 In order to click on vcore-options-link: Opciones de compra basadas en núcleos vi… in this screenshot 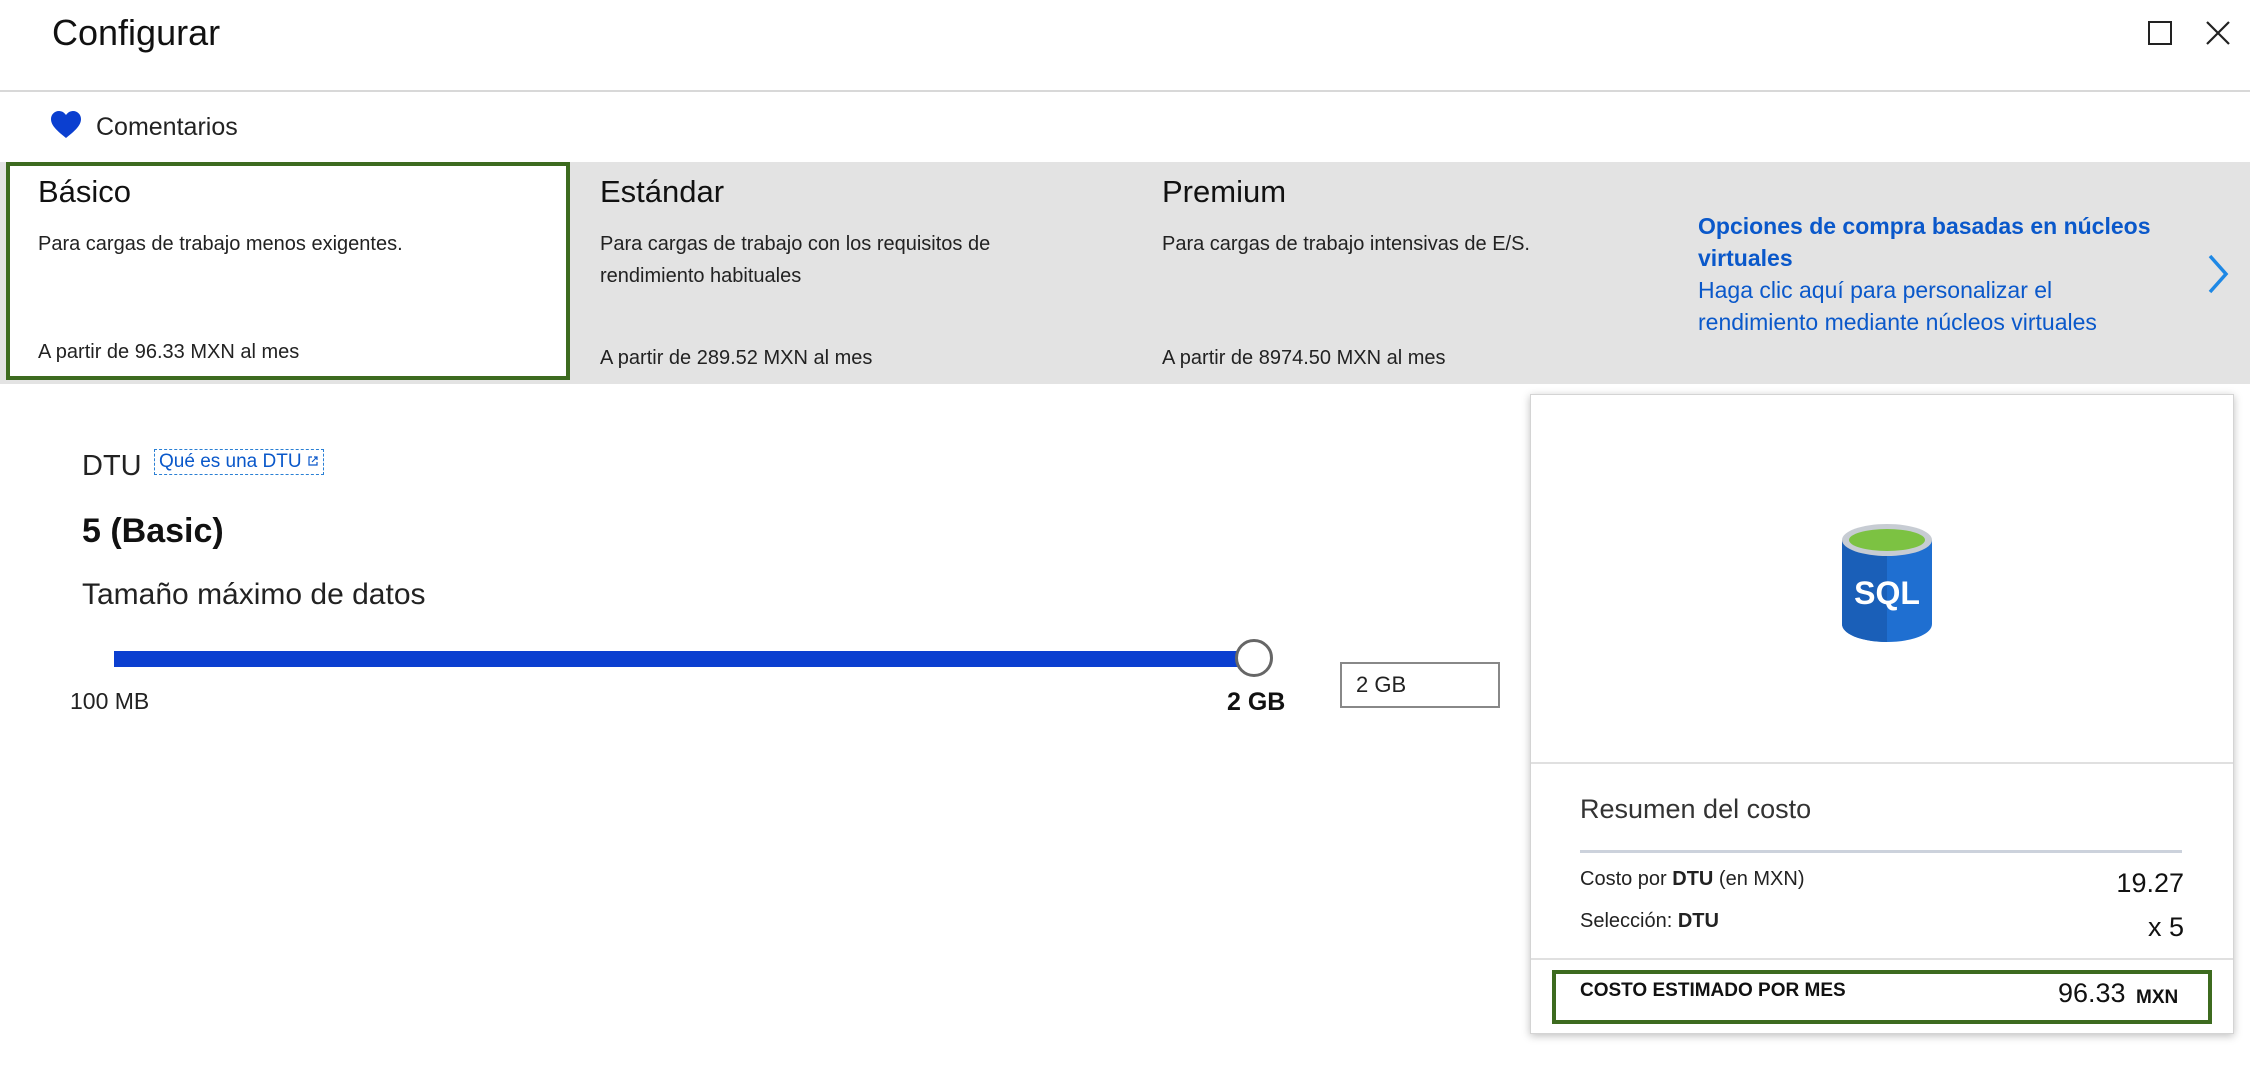, I will do `click(1933, 274)`.